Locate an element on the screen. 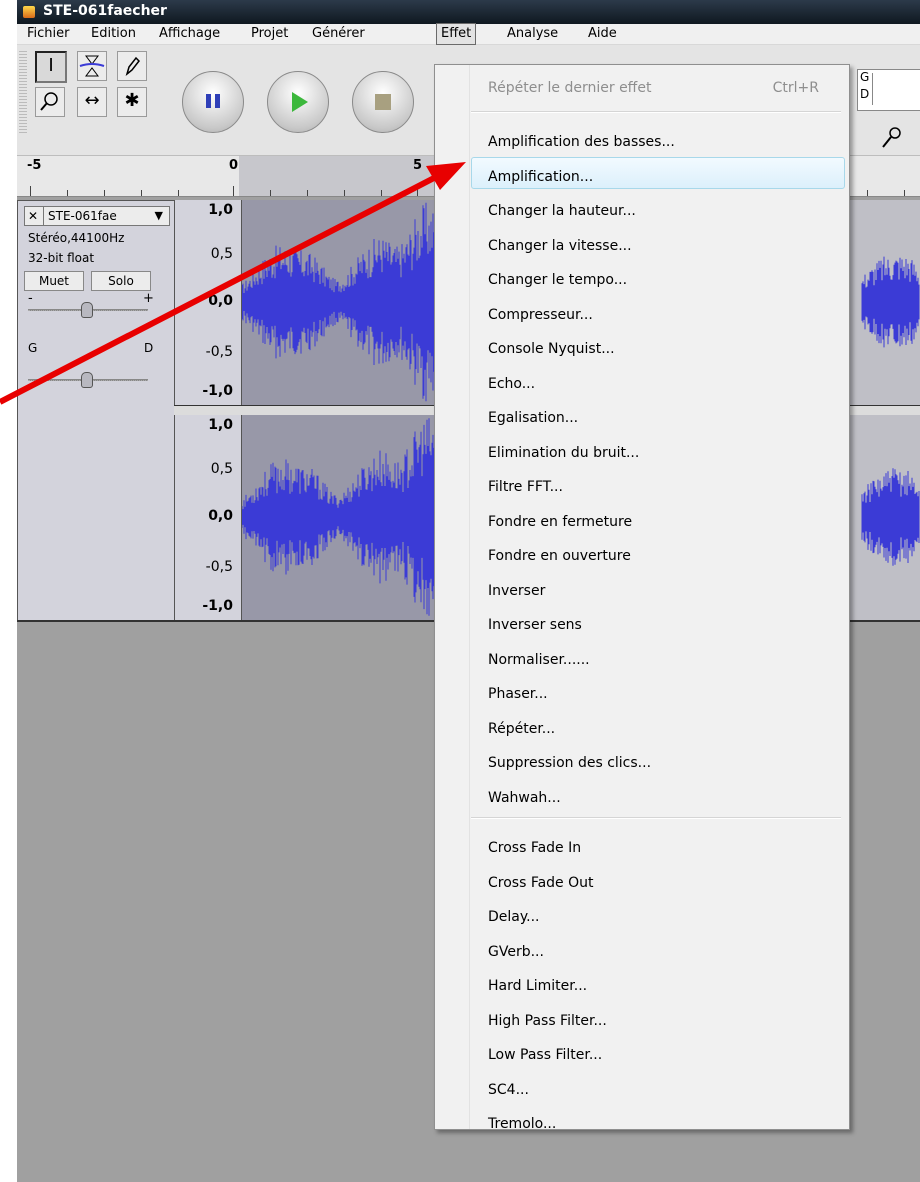 The width and height of the screenshot is (920, 1182). menu-item-shortcut: Ctrl+R is located at coordinates (795, 88).